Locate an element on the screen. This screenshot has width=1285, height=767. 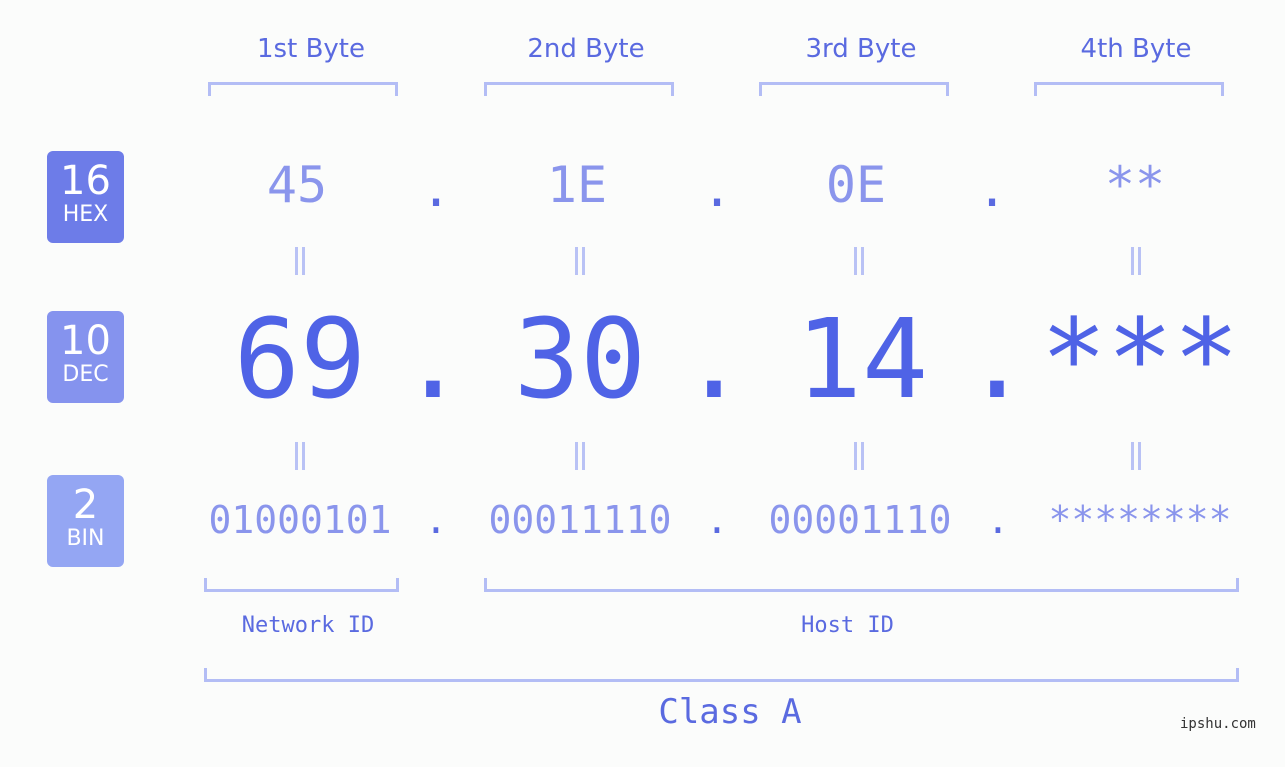
dec-badge: 10 DEC is located at coordinates (85, 357).